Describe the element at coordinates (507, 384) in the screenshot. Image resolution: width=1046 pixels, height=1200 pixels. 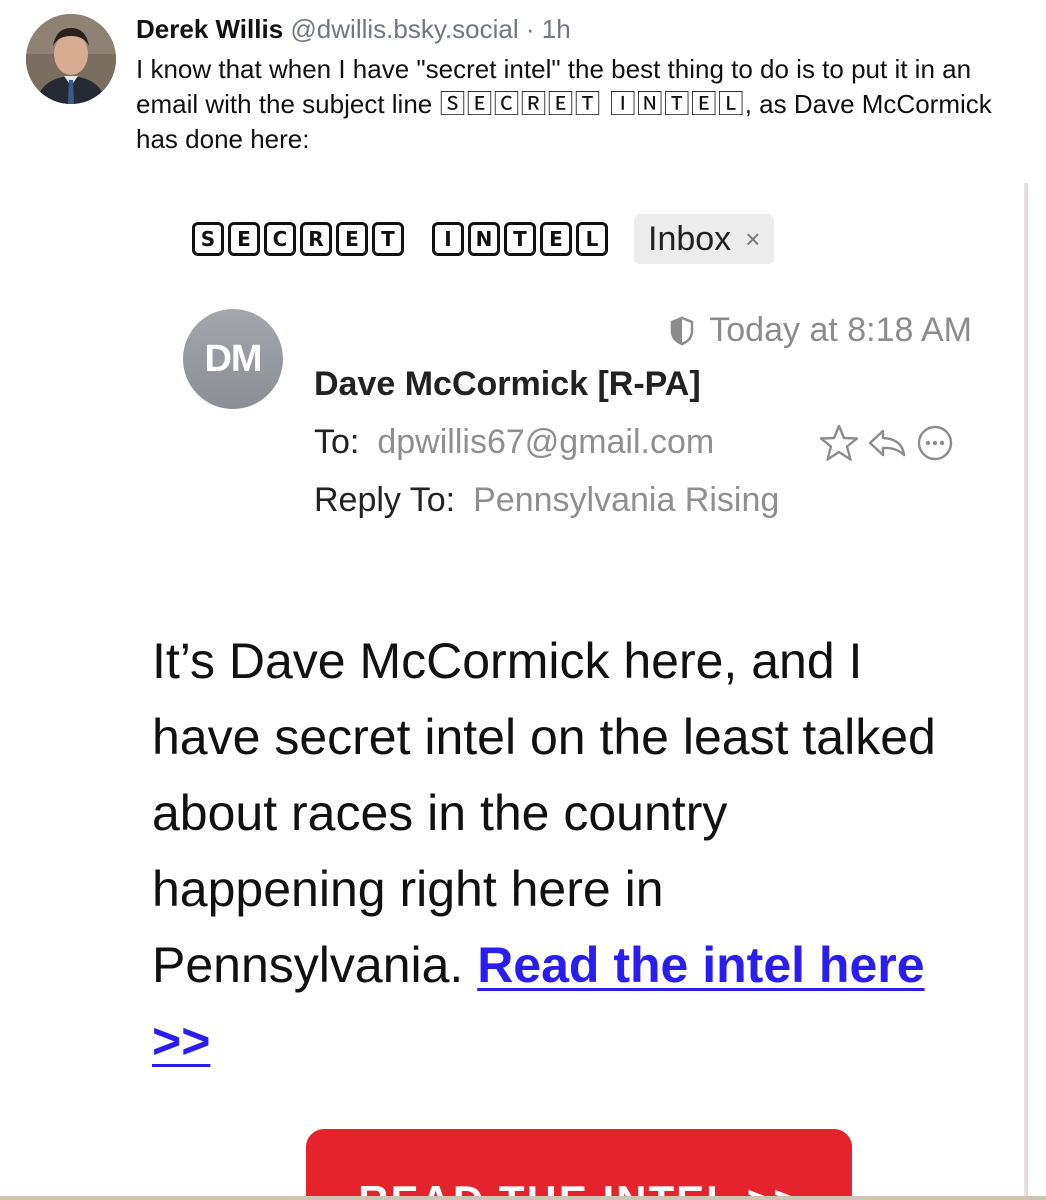
I see `sender-name: Dave McCormick [R-PA]` at that location.